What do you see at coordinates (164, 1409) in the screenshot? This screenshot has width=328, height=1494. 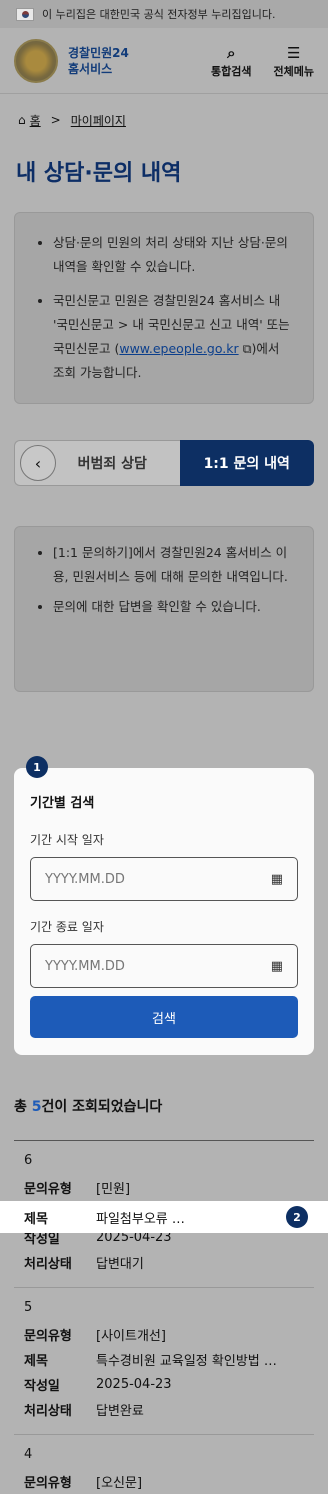 I see `item-status-row: 처리상태 답변완료` at bounding box center [164, 1409].